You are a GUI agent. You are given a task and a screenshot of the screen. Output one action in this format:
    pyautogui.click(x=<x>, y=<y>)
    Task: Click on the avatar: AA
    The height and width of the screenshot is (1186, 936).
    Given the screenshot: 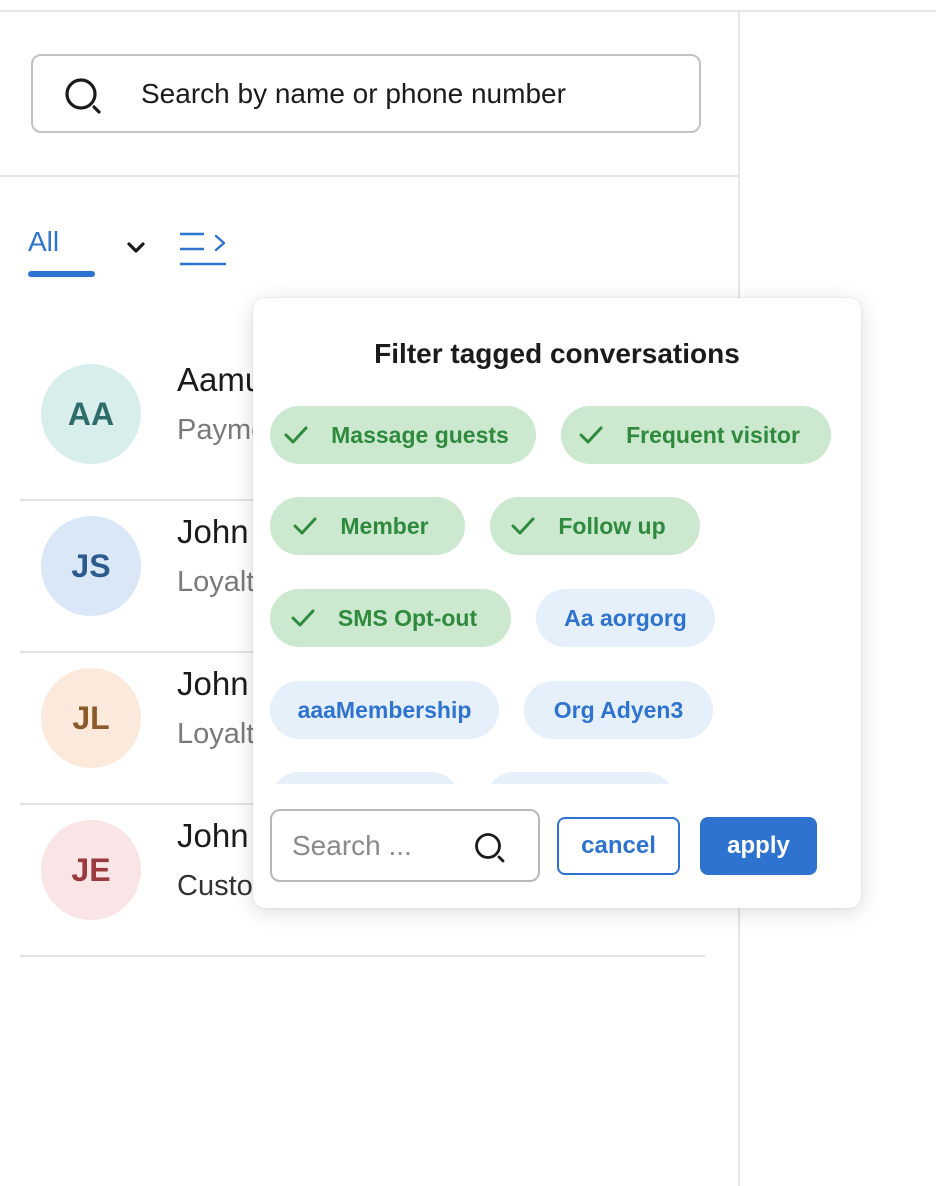 What is the action you would take?
    pyautogui.click(x=91, y=414)
    